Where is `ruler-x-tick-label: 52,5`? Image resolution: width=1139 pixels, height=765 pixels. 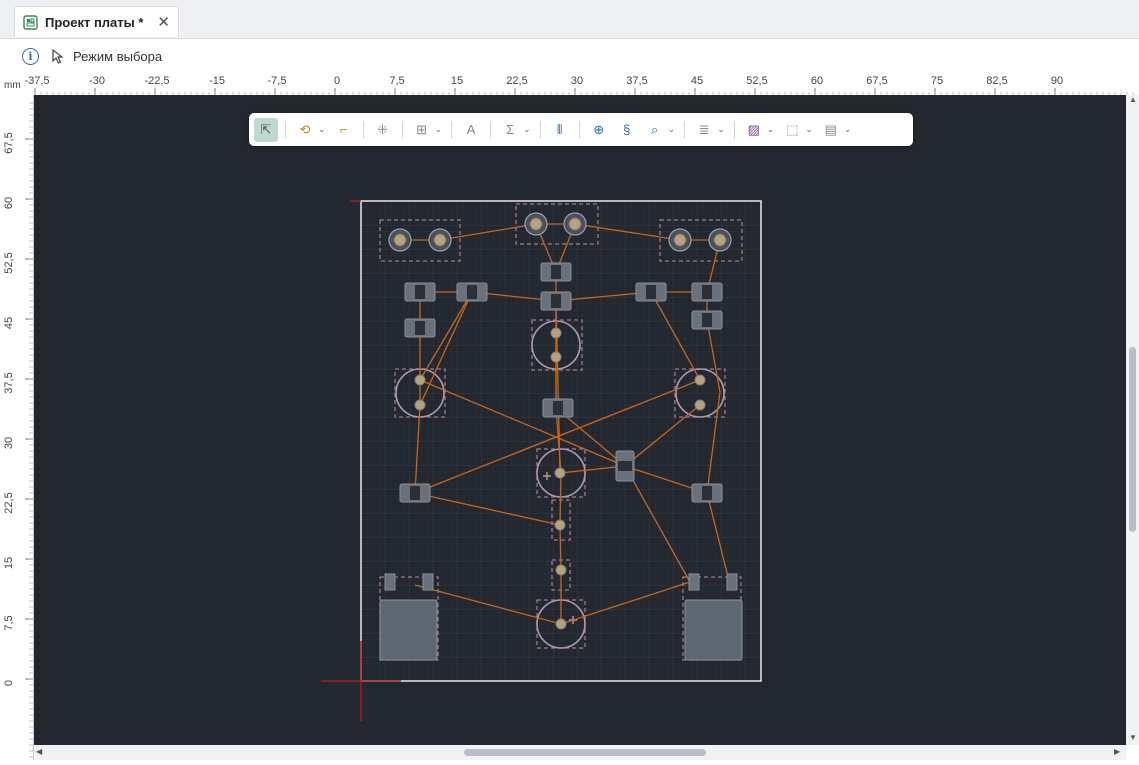 ruler-x-tick-label: 52,5 is located at coordinates (756, 81).